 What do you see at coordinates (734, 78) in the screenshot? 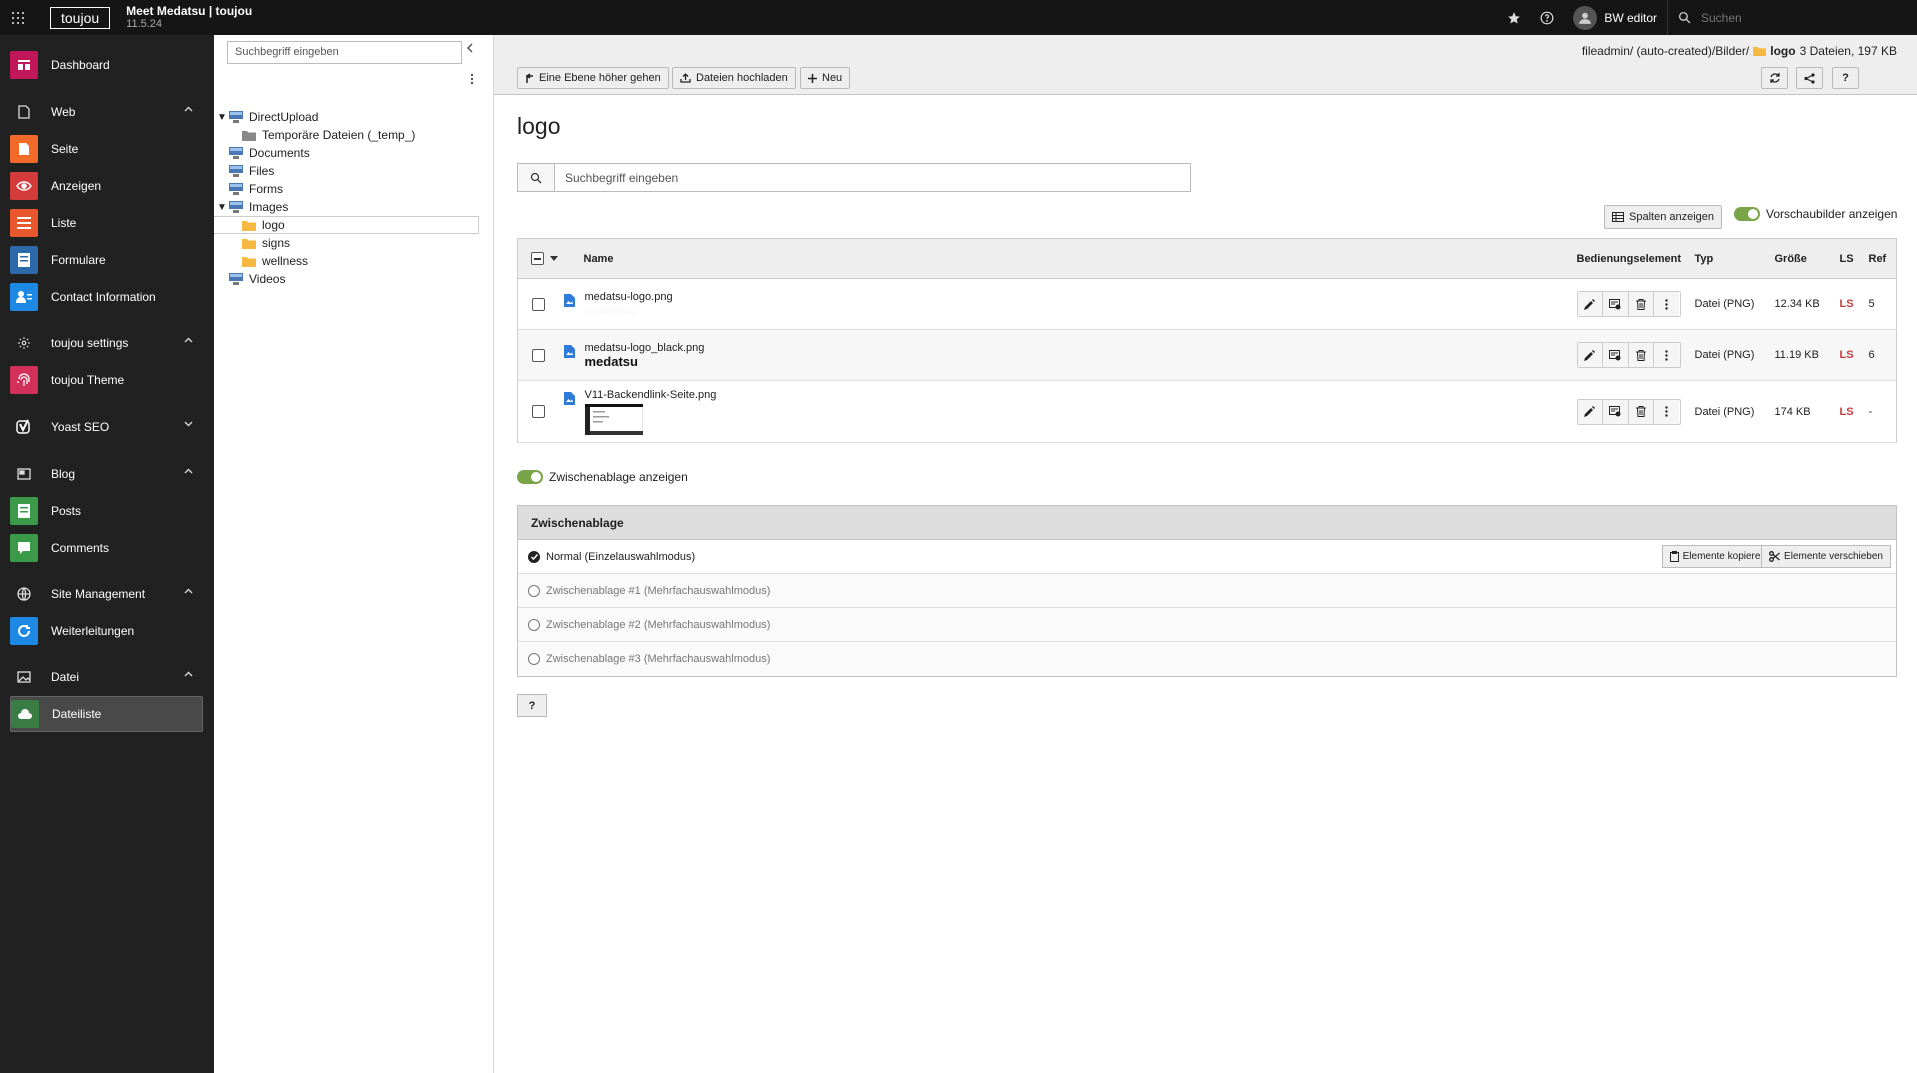
I see `upload-button: Dateien hochladen` at bounding box center [734, 78].